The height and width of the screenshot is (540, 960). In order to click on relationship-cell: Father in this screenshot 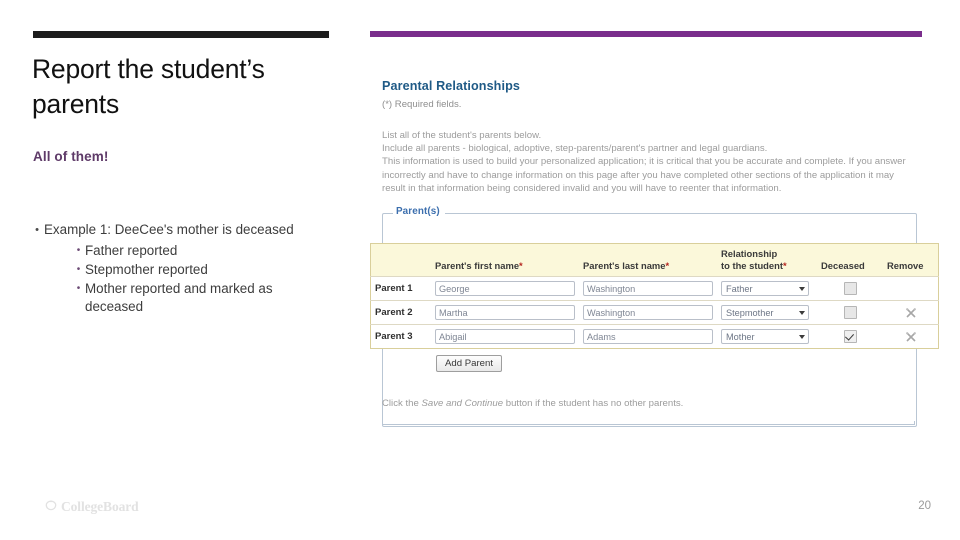, I will do `click(767, 288)`.